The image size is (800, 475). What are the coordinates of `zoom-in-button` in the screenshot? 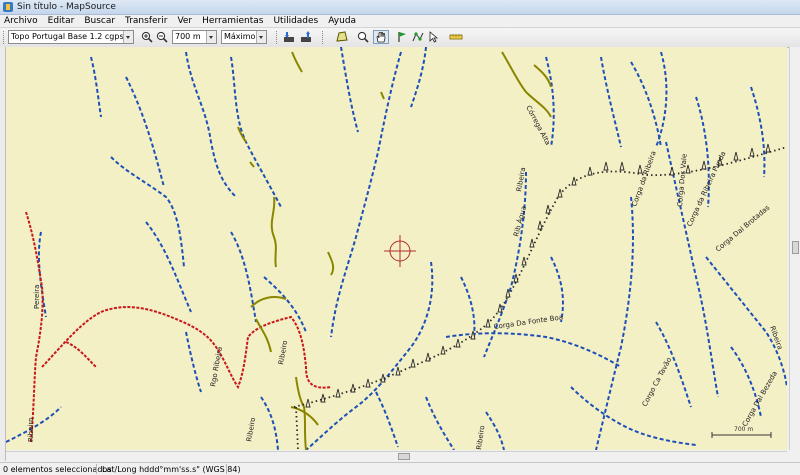 It's located at (147, 37).